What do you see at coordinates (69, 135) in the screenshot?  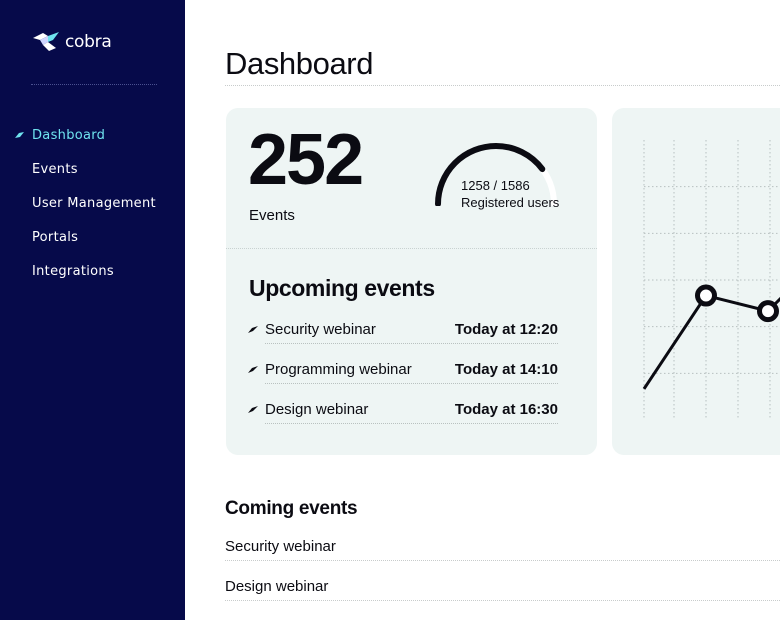 I see `sidebar-item-label: Dashboard` at bounding box center [69, 135].